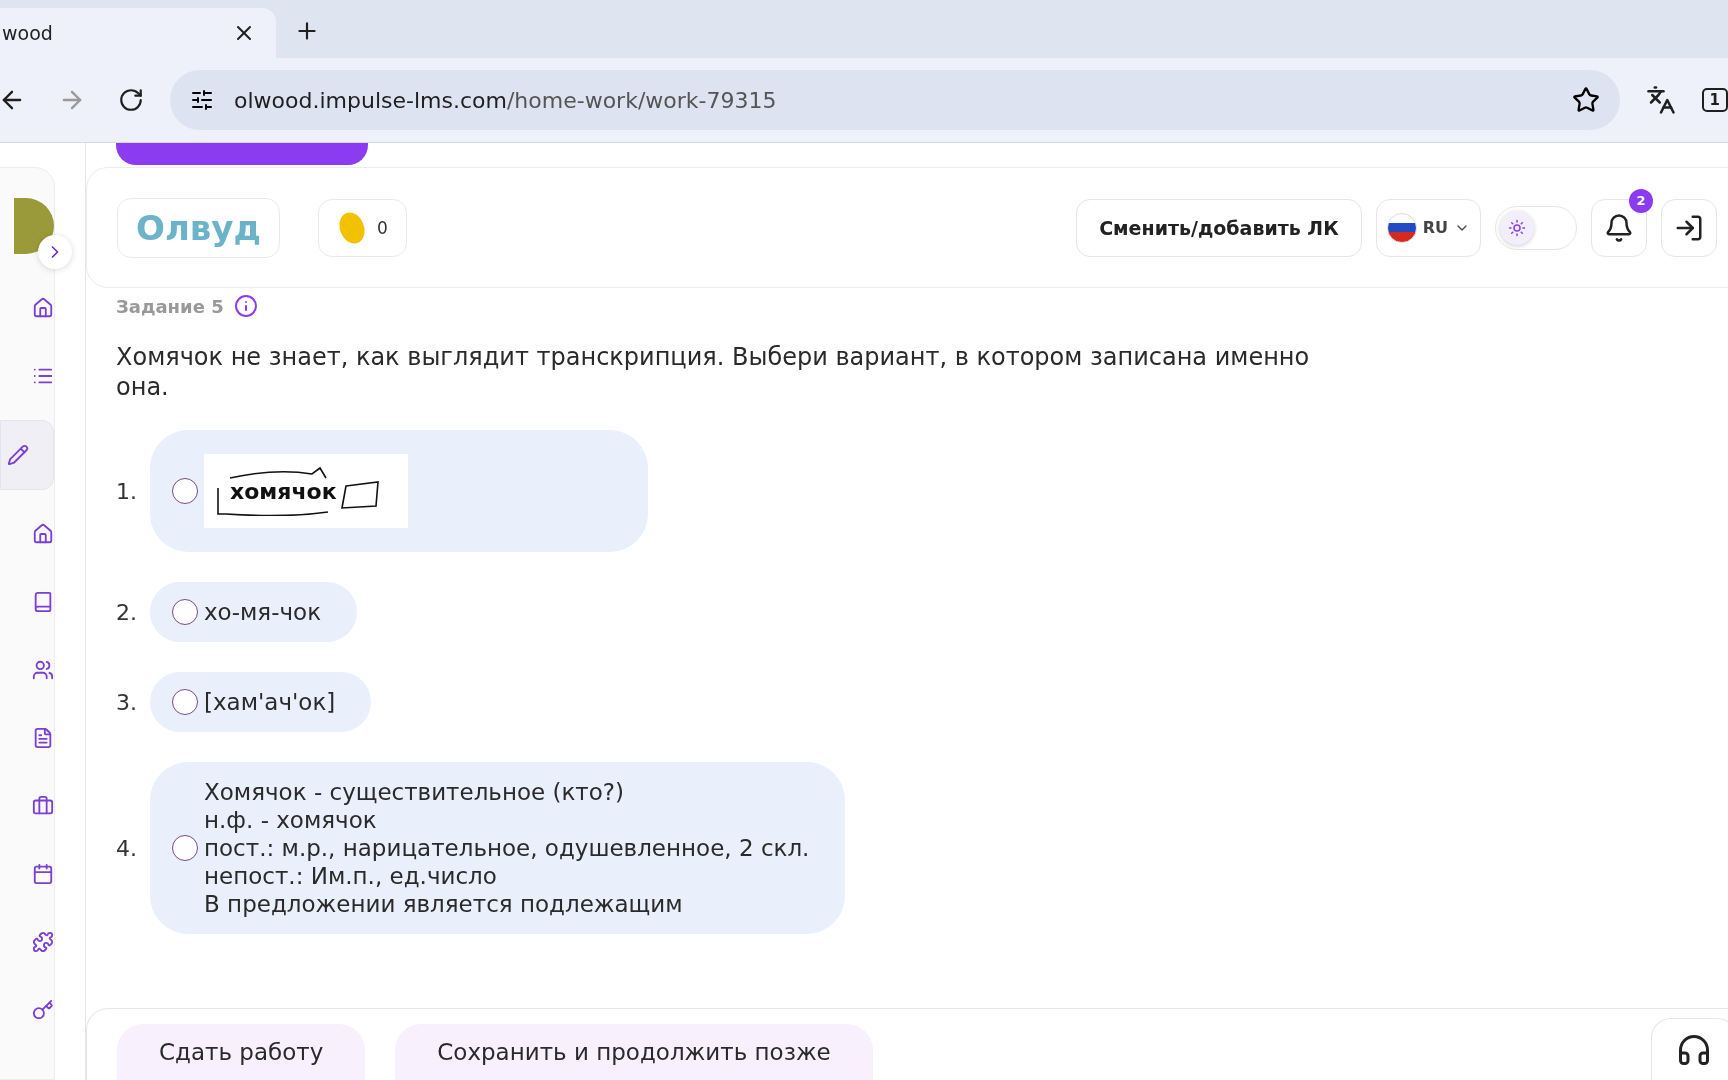 The height and width of the screenshot is (1080, 1728). I want to click on option-number: 1., so click(127, 491).